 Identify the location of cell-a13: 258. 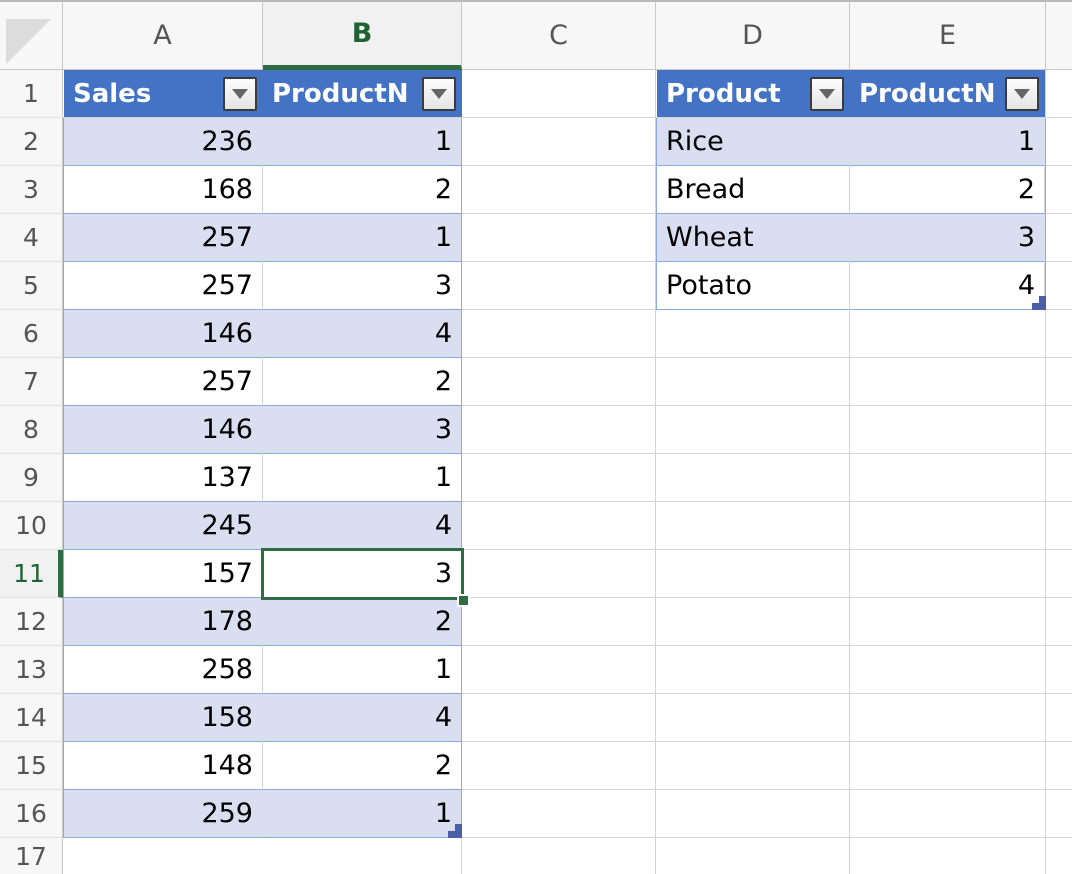
(163, 670).